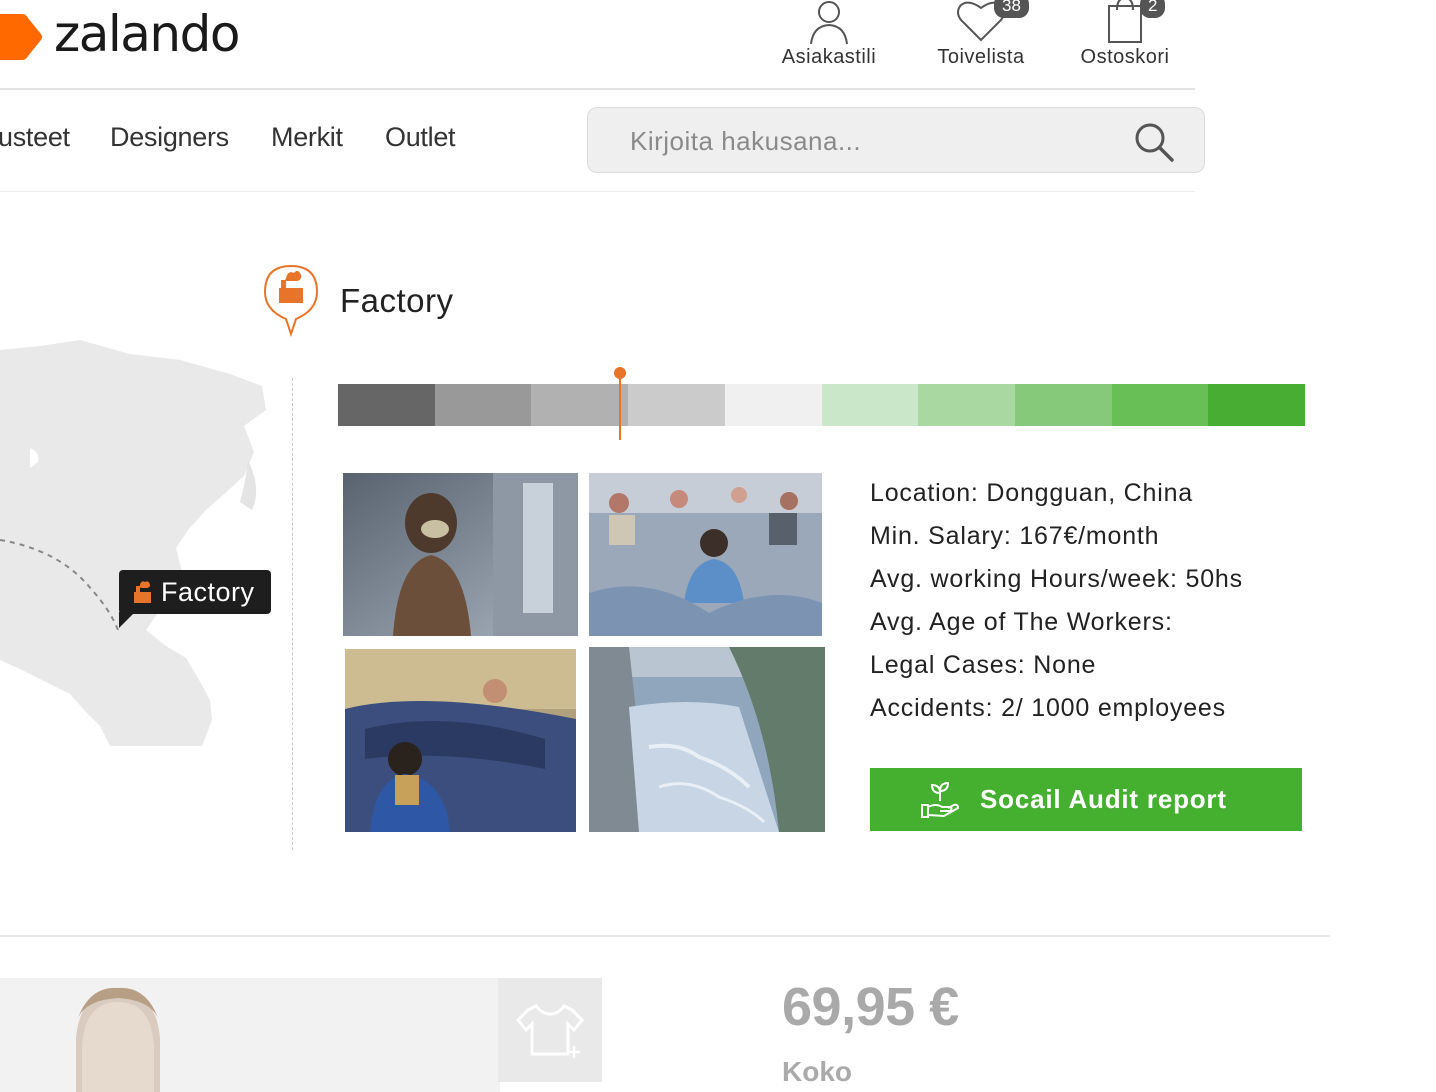 Image resolution: width=1436 pixels, height=1092 pixels. Describe the element at coordinates (307, 137) in the screenshot. I see `nav-item-brands: Merkit` at that location.